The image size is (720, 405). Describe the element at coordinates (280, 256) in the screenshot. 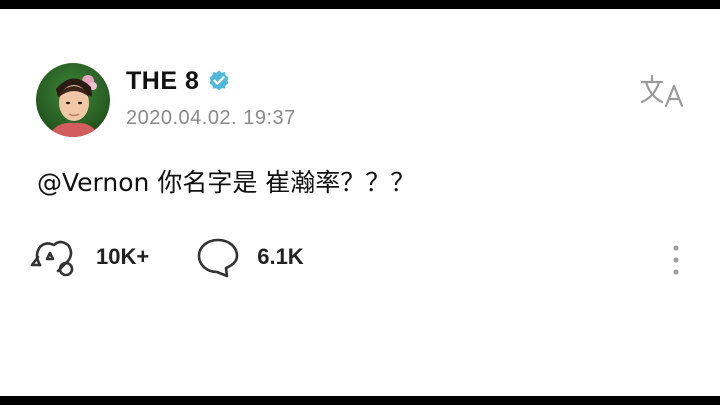

I see `comment-count: 6.1K` at that location.